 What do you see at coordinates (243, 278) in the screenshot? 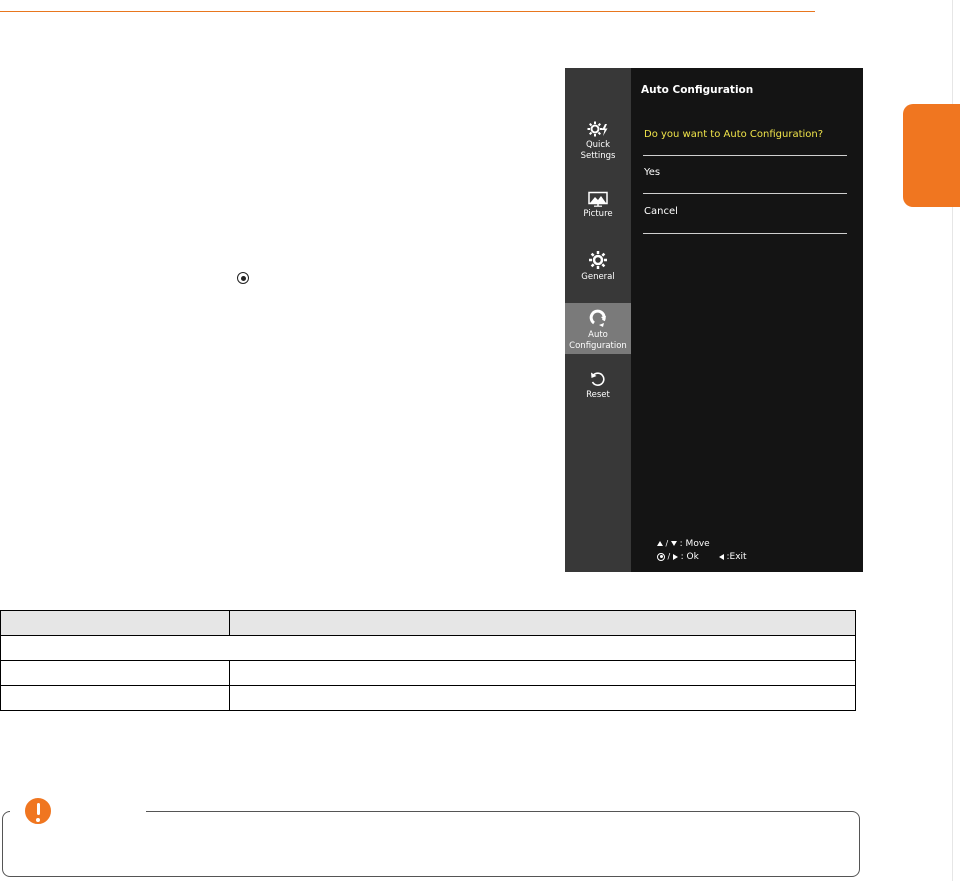
I see `ok-button-icon` at bounding box center [243, 278].